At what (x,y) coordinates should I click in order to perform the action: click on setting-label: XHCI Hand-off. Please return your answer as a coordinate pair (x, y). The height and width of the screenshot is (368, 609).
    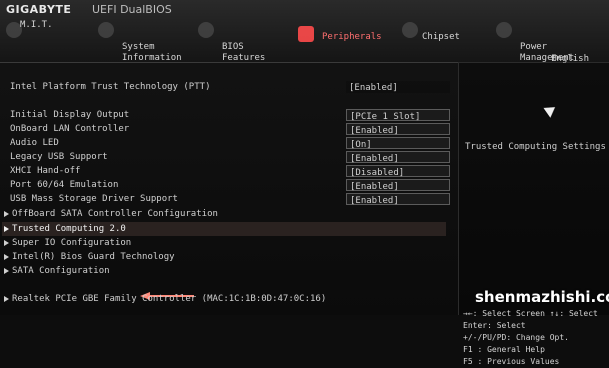
    Looking at the image, I should click on (45, 171).